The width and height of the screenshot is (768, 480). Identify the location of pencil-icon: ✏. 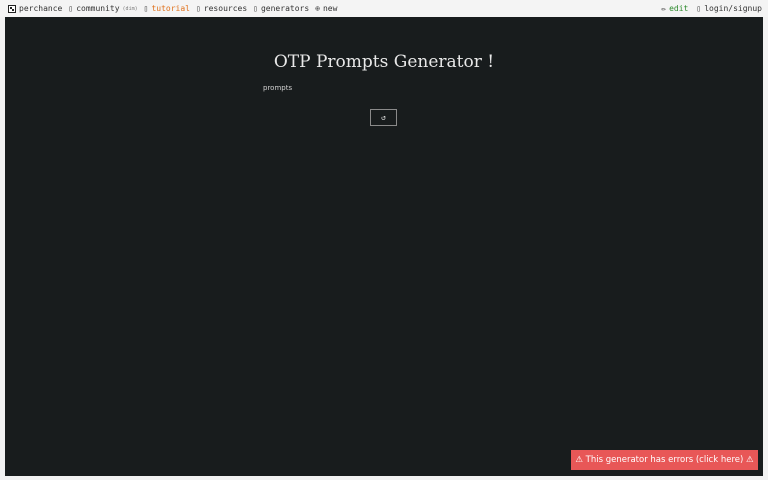
(664, 8).